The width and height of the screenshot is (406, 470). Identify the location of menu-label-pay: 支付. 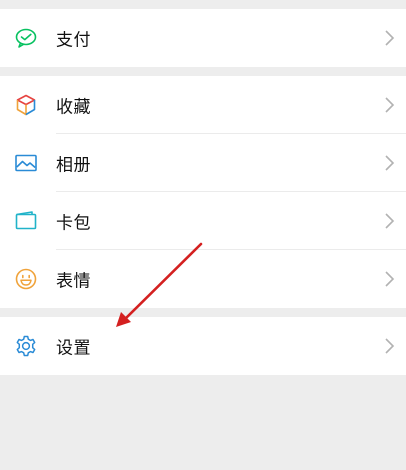
(73, 40).